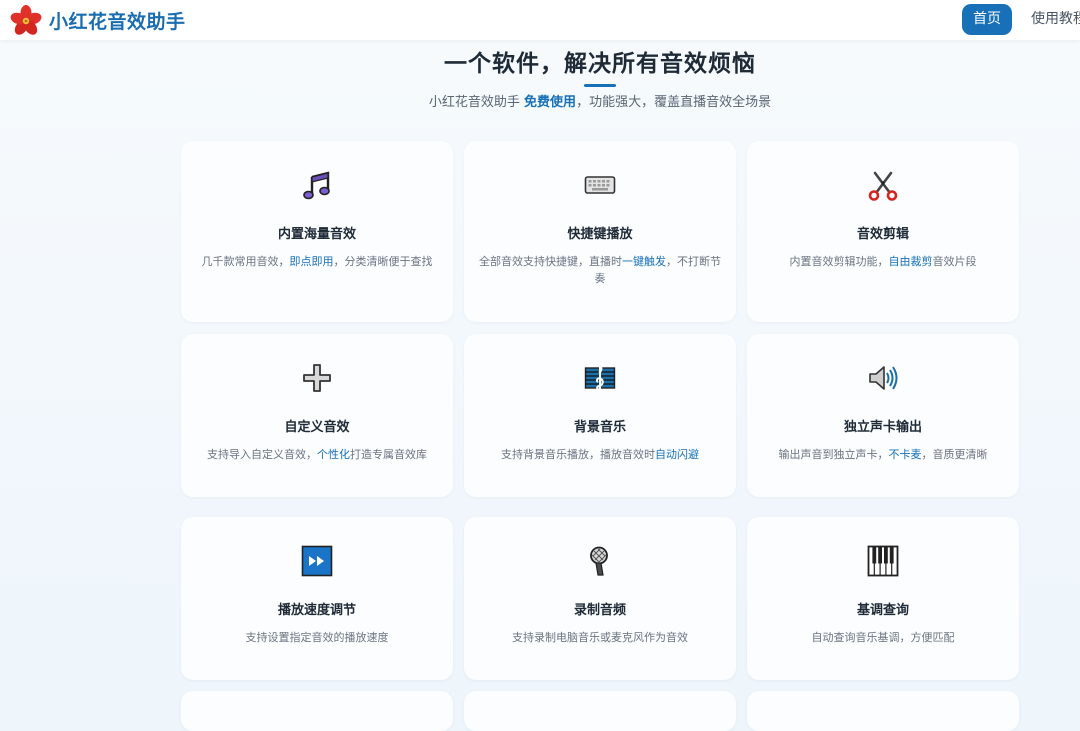 Image resolution: width=1080 pixels, height=731 pixels. I want to click on feature-card: 自定义音效 支持导入自定义音效，个性化打造专属音效库, so click(317, 415).